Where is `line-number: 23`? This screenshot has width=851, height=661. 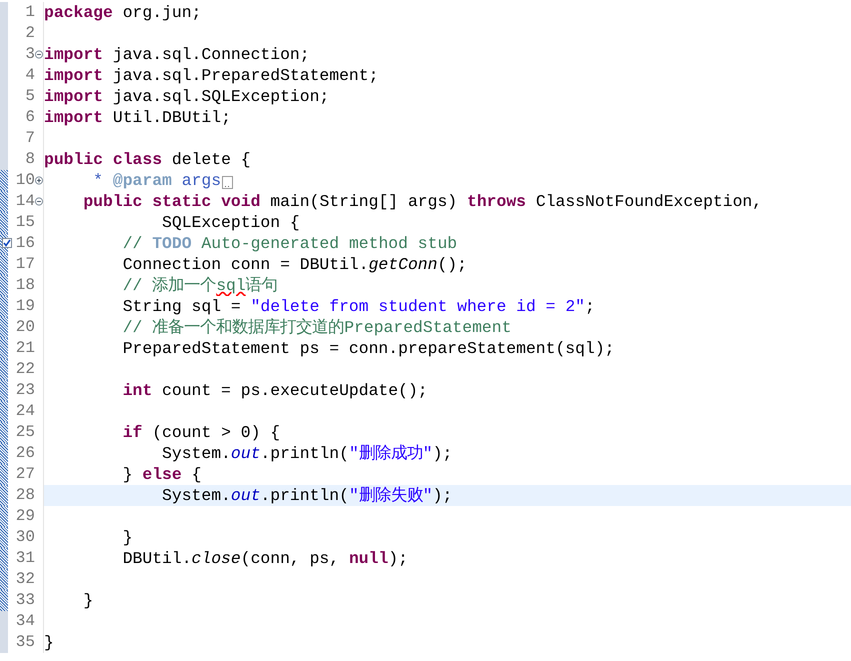 line-number: 23 is located at coordinates (24, 390).